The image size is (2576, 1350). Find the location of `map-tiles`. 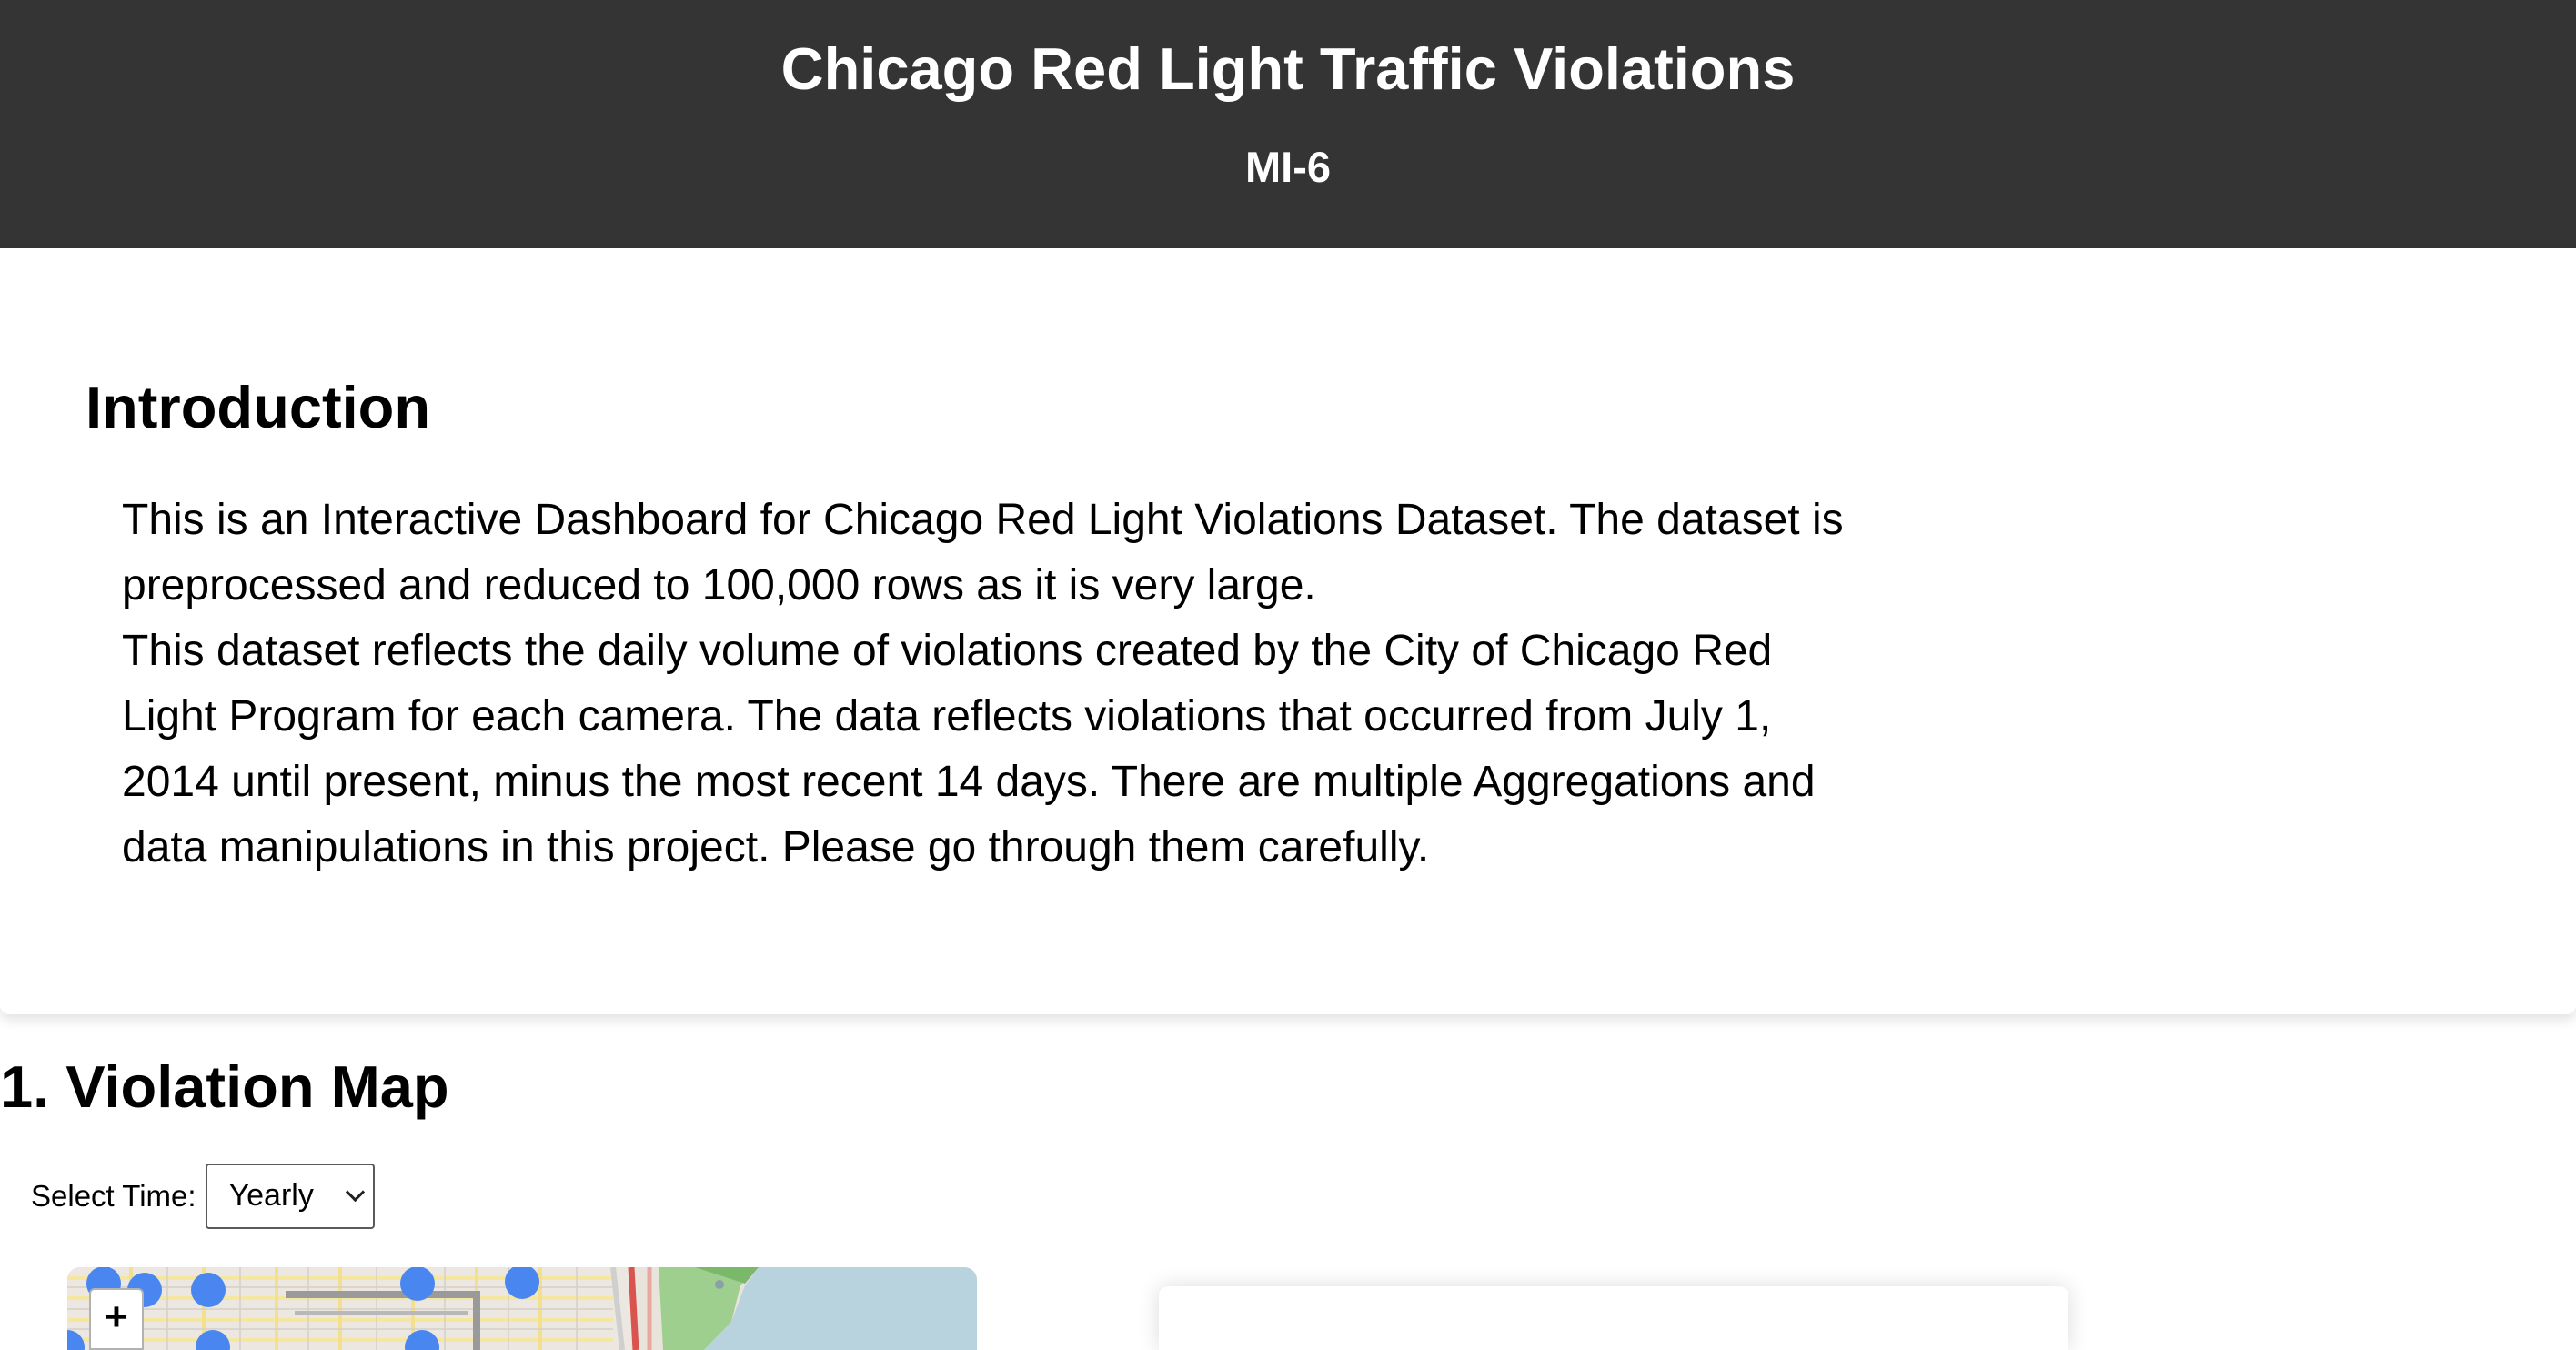

map-tiles is located at coordinates (522, 1308).